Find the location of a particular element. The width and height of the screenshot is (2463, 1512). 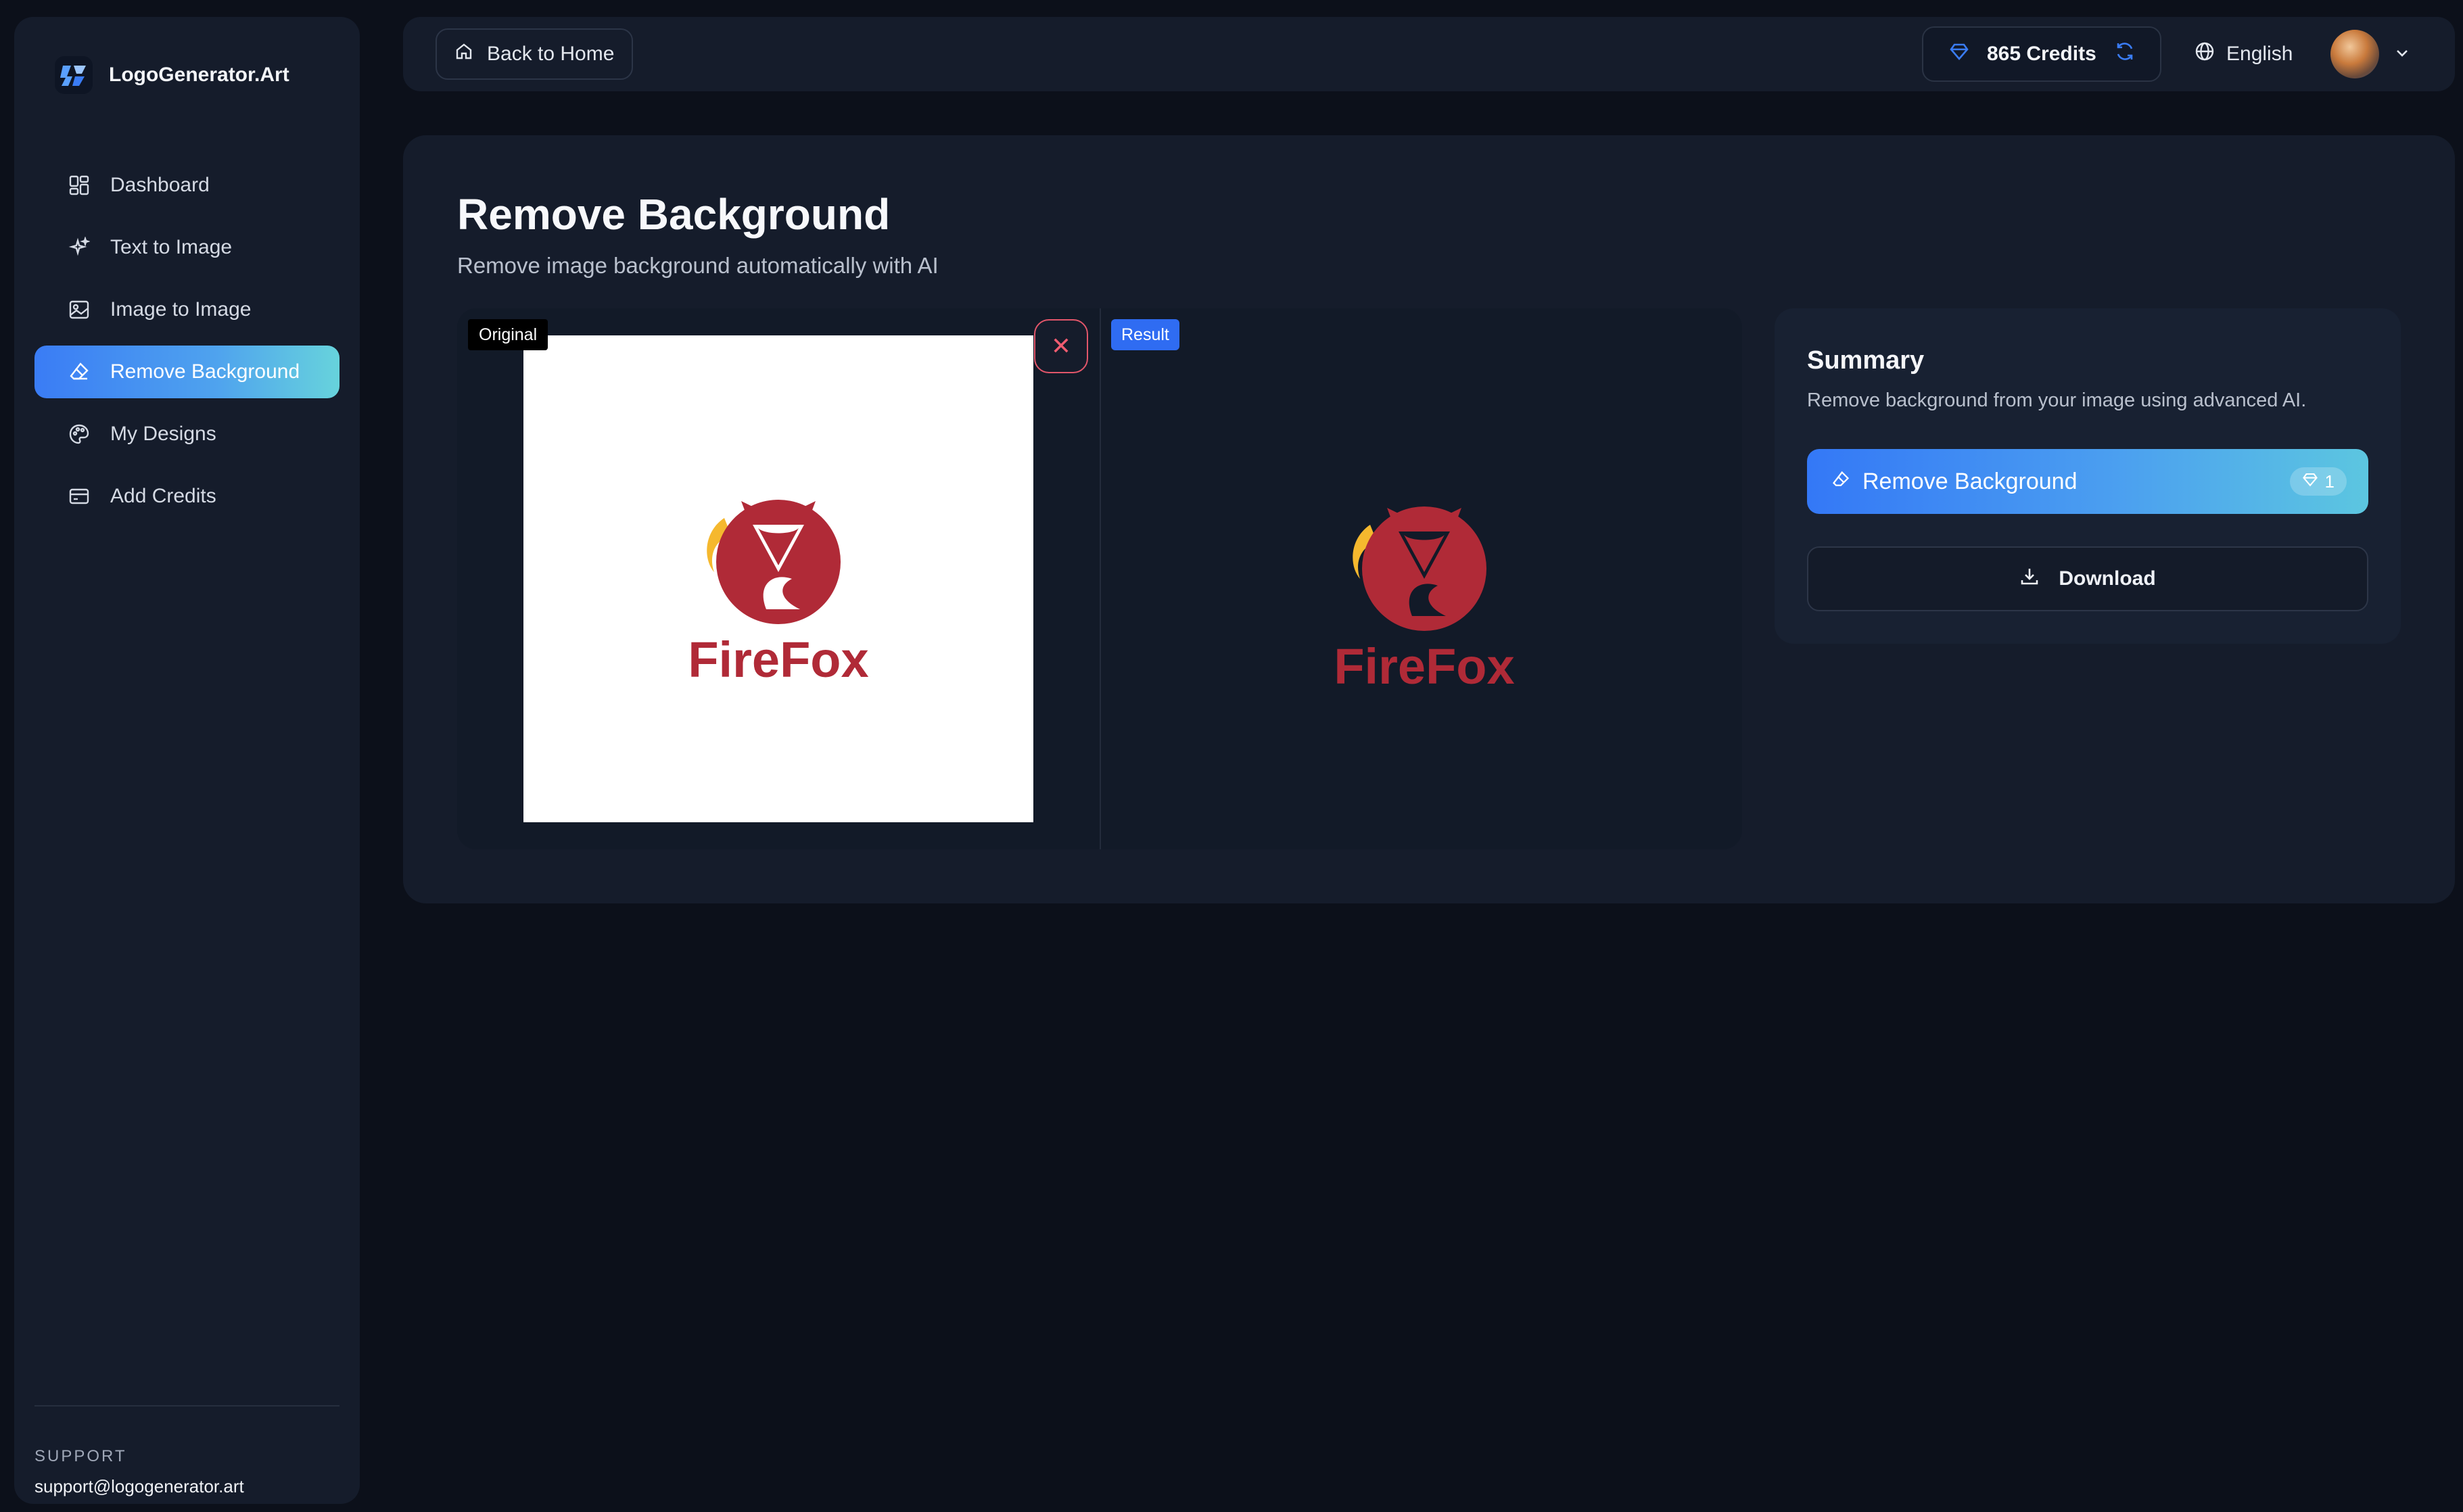

cost-badge: 1 is located at coordinates (2318, 481).